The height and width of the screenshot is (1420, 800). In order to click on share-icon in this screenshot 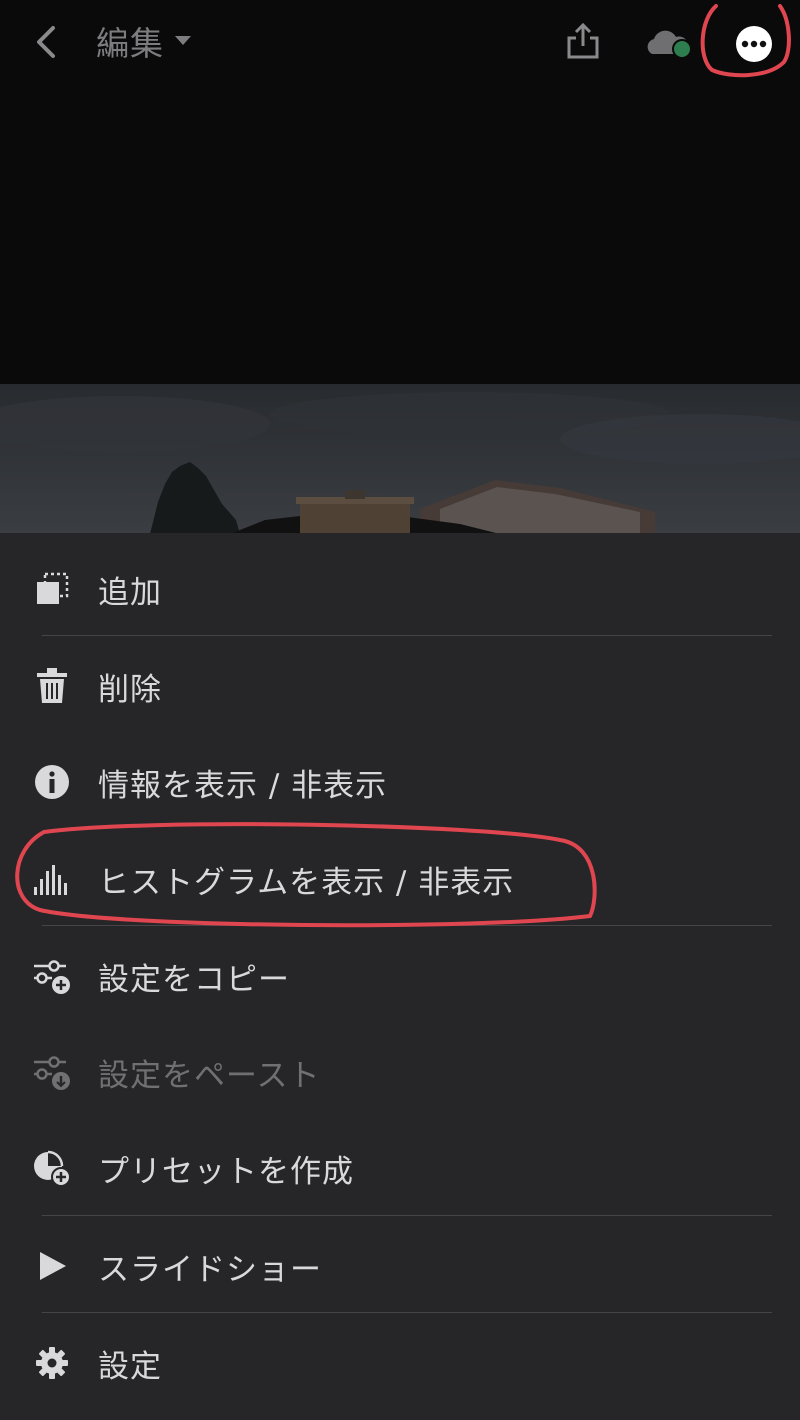, I will do `click(583, 40)`.